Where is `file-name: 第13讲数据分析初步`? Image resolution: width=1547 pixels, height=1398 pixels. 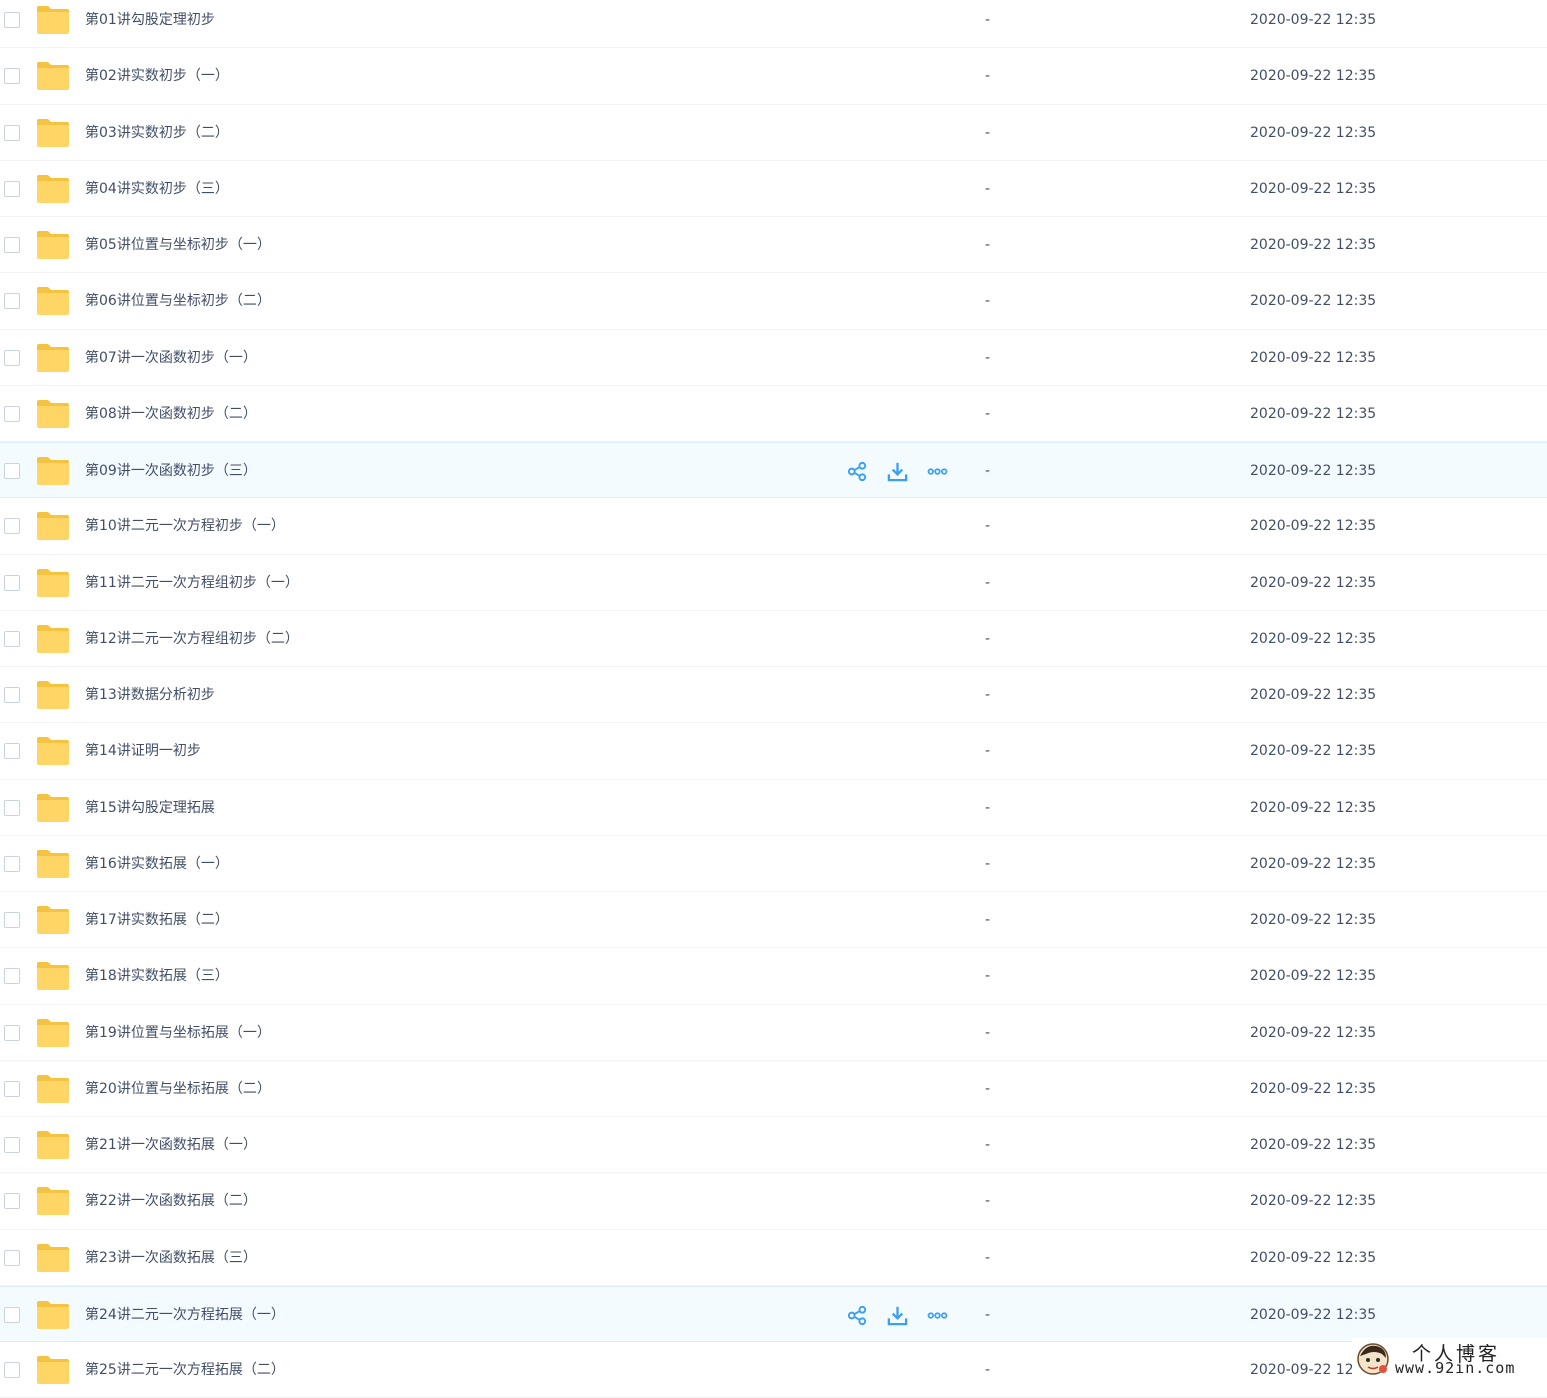
file-name: 第13讲数据分析初步 is located at coordinates (150, 695).